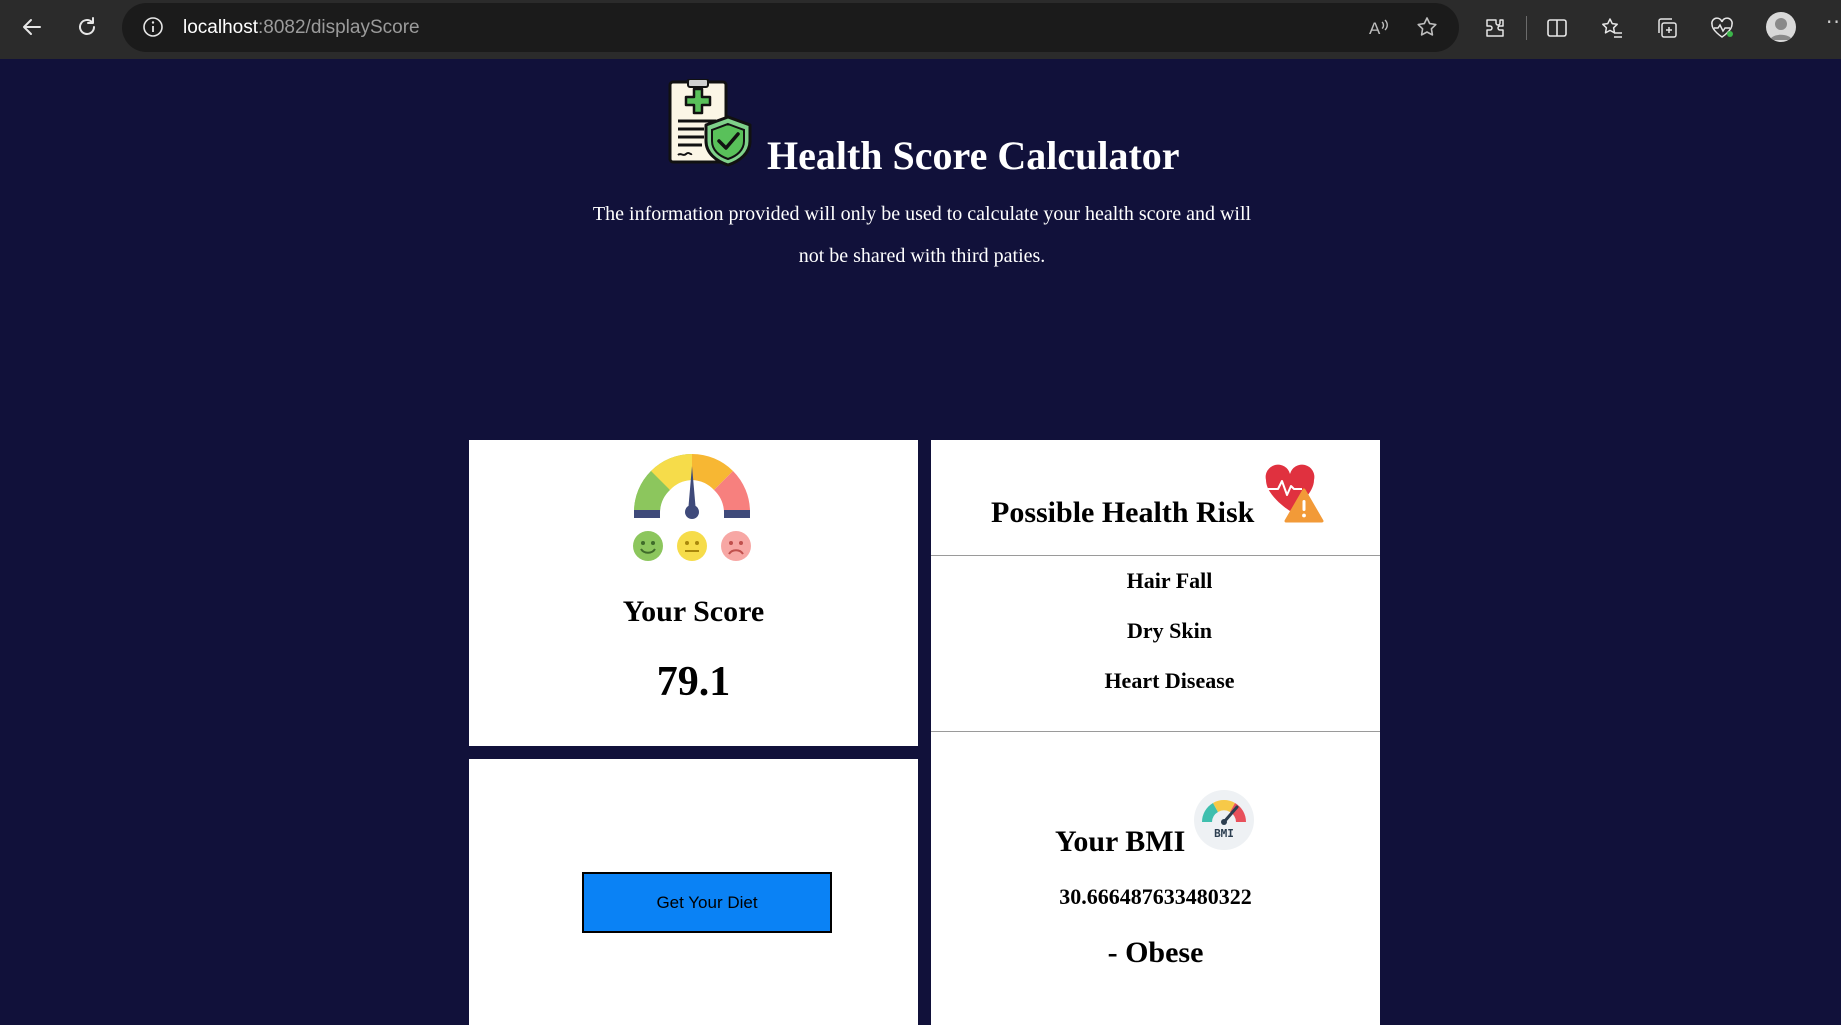 Image resolution: width=1841 pixels, height=1025 pixels. I want to click on health-risk-list: Hair Fall Dry Skin Heart Disease, so click(1155, 643).